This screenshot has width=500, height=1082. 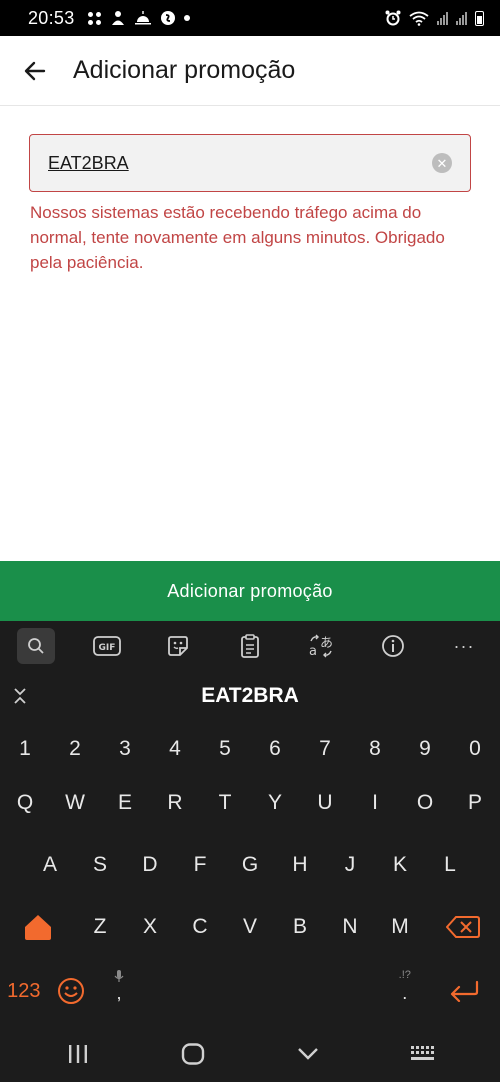 I want to click on backspace-key, so click(x=462, y=927).